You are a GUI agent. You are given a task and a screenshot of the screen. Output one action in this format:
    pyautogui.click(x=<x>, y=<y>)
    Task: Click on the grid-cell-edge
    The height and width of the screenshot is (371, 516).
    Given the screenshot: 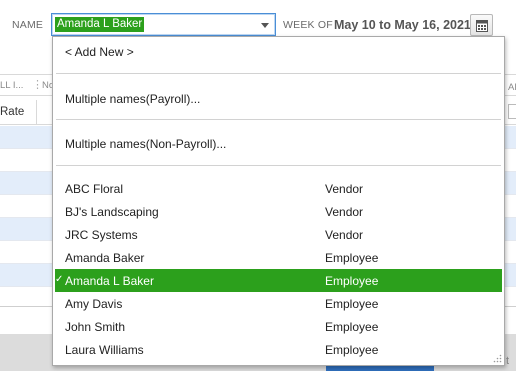 What is the action you would take?
    pyautogui.click(x=512, y=111)
    